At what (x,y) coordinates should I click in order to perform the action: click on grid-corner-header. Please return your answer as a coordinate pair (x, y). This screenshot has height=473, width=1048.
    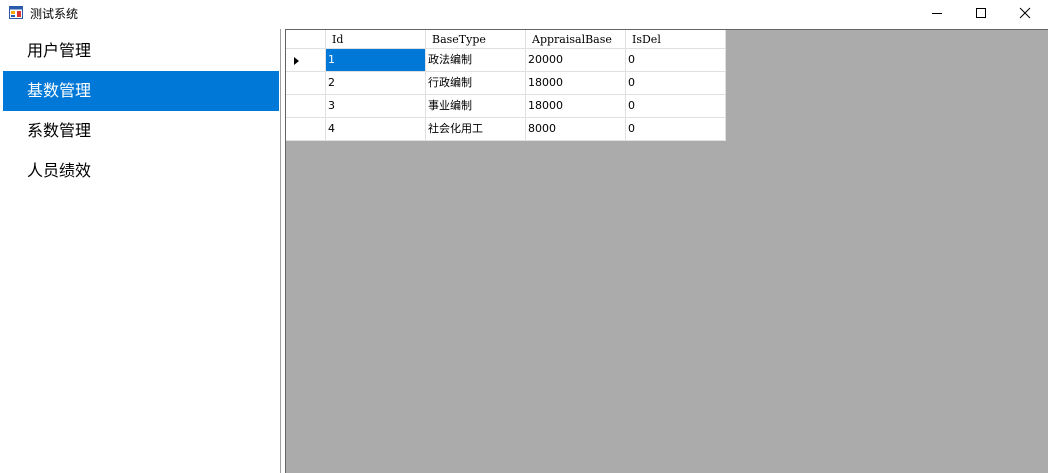
    Looking at the image, I should click on (306, 39).